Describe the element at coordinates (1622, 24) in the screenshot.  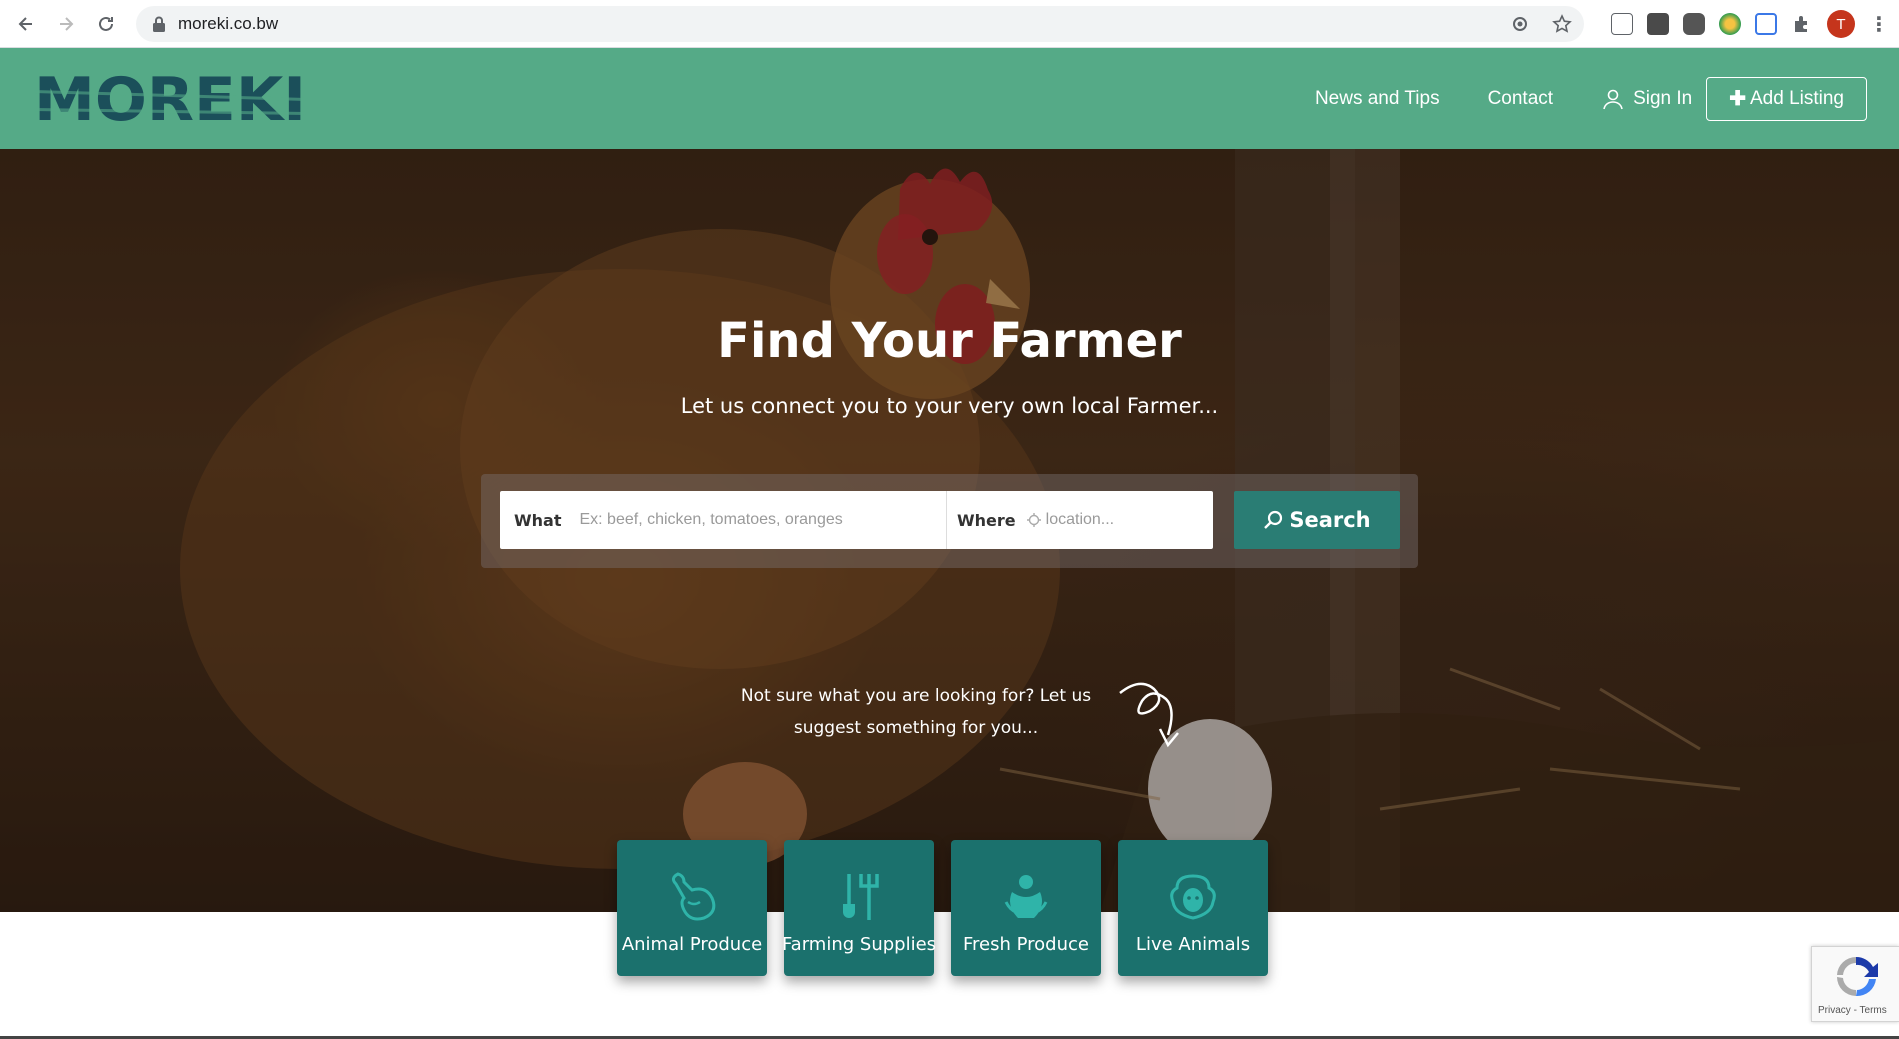
I see `extension-reader-icon` at that location.